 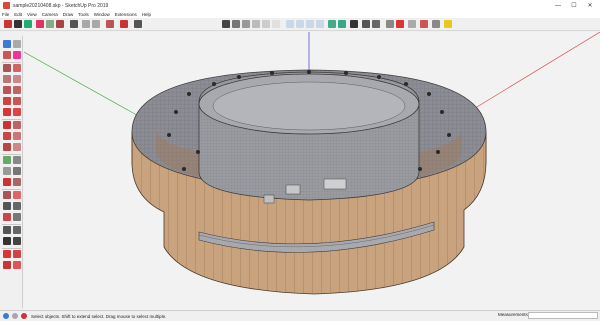 What do you see at coordinates (376, 24) in the screenshot?
I see `section-fill-icon` at bounding box center [376, 24].